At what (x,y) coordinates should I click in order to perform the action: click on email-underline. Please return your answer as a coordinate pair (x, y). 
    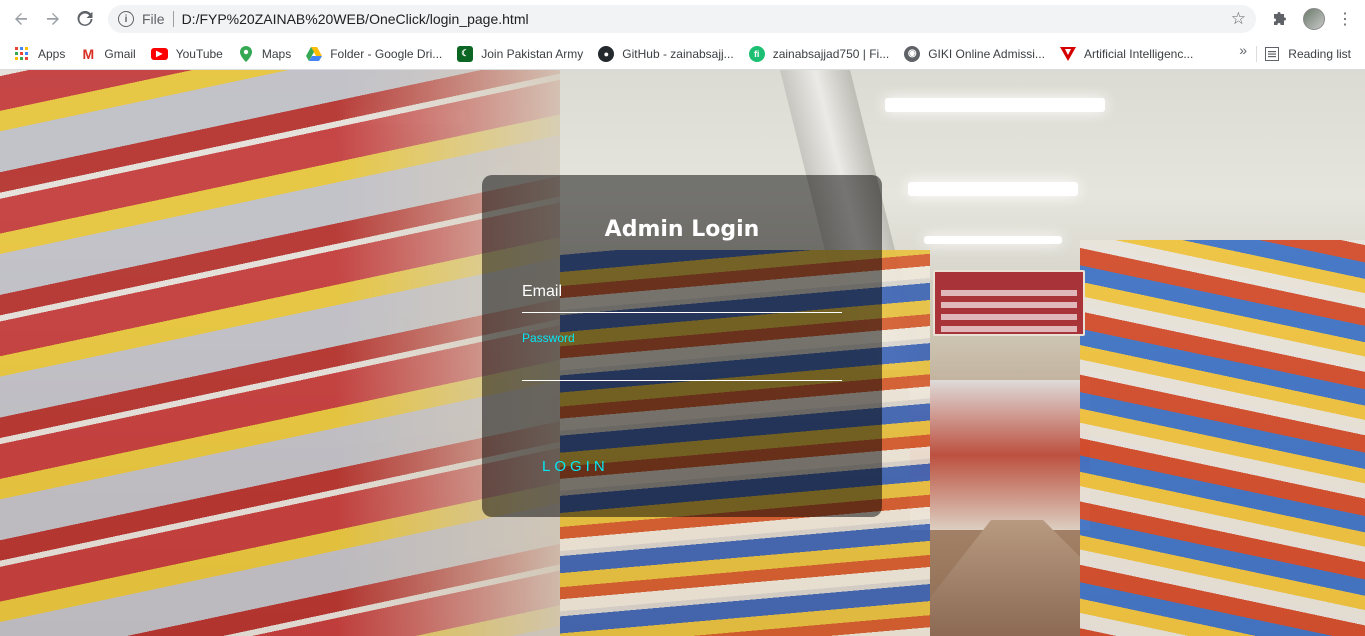
    Looking at the image, I should click on (682, 312).